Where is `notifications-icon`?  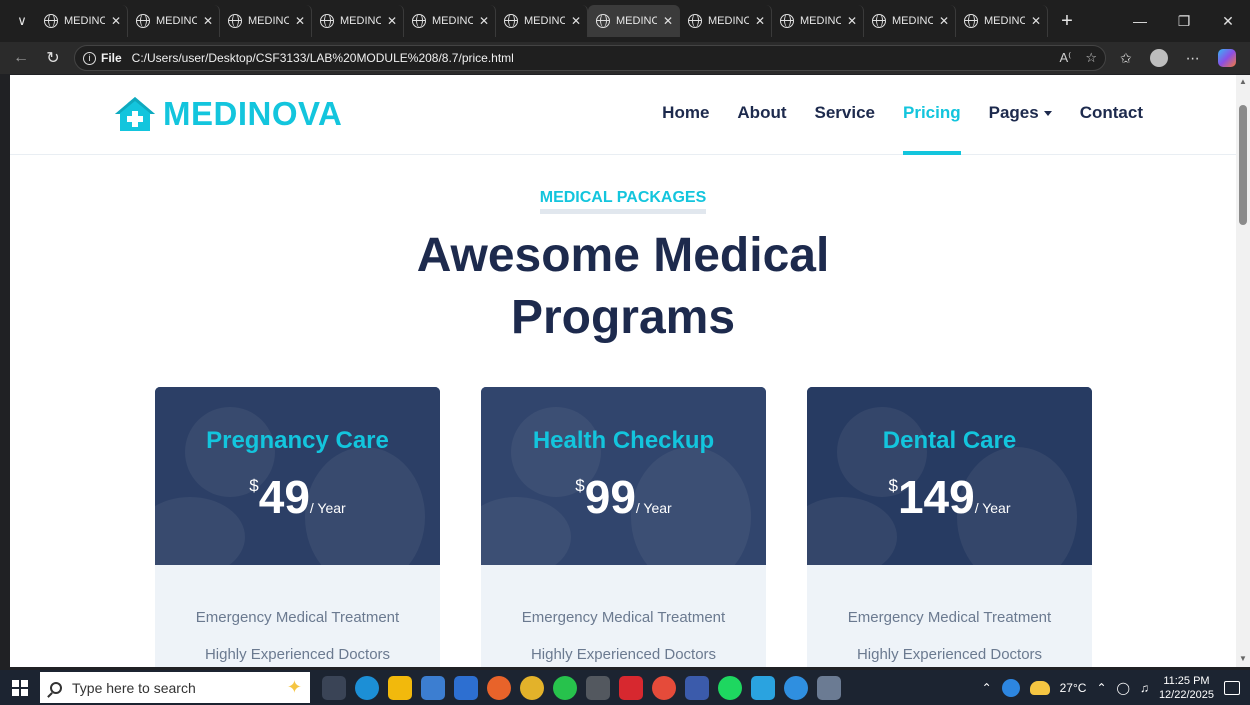 notifications-icon is located at coordinates (1232, 687).